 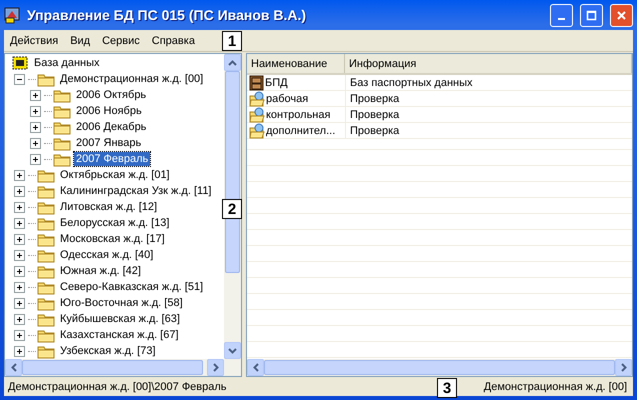 What do you see at coordinates (115, 175) in the screenshot?
I see `tree-item: Октябрьская ж.д. [01]` at bounding box center [115, 175].